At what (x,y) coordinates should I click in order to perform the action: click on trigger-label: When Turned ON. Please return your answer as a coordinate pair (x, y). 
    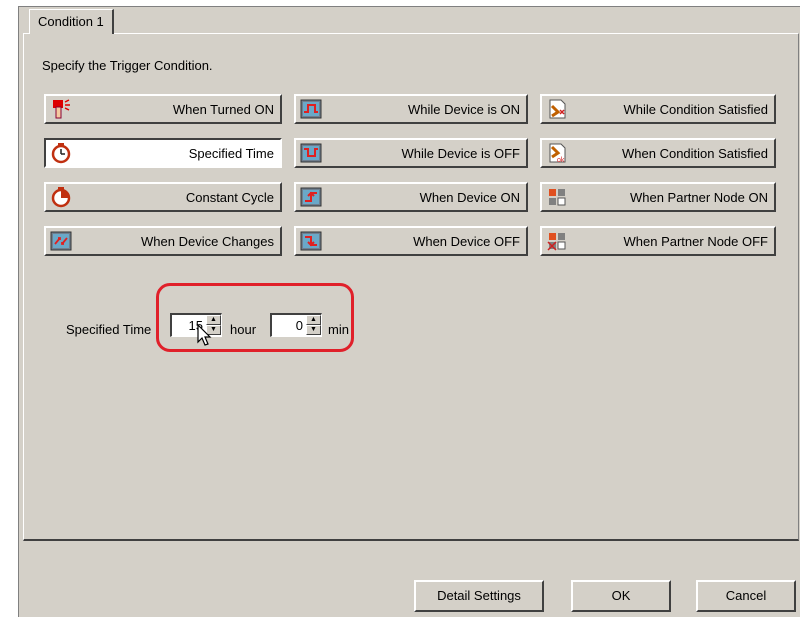
    Looking at the image, I should click on (223, 109).